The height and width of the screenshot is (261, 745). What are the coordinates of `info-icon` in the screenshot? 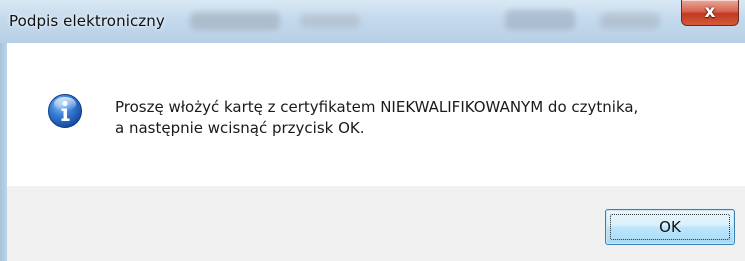 It's located at (65, 111).